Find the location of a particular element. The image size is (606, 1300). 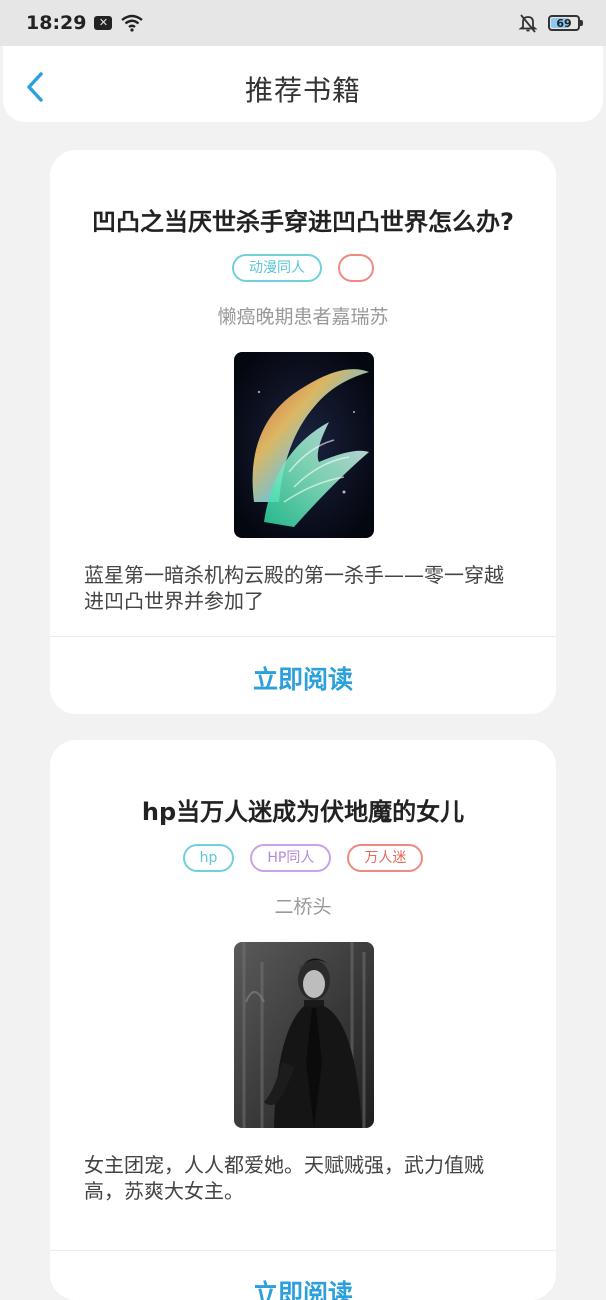

notification-icon: ✕ is located at coordinates (103, 23).